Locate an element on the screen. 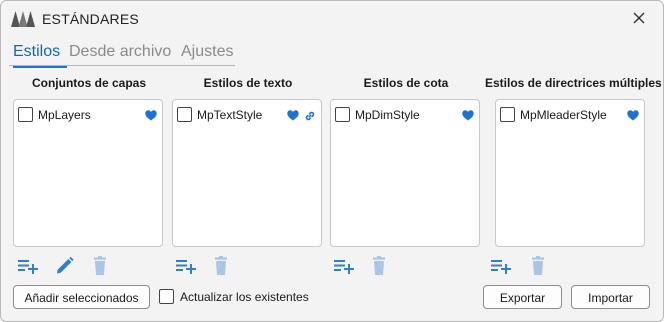 The image size is (664, 322). pencil-icon is located at coordinates (65, 266).